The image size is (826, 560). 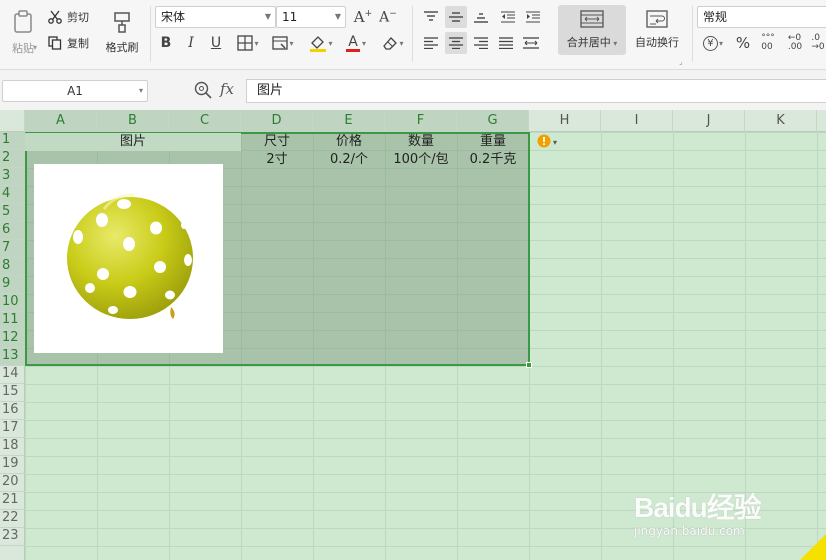 What do you see at coordinates (128, 258) in the screenshot?
I see `balloon-picture` at bounding box center [128, 258].